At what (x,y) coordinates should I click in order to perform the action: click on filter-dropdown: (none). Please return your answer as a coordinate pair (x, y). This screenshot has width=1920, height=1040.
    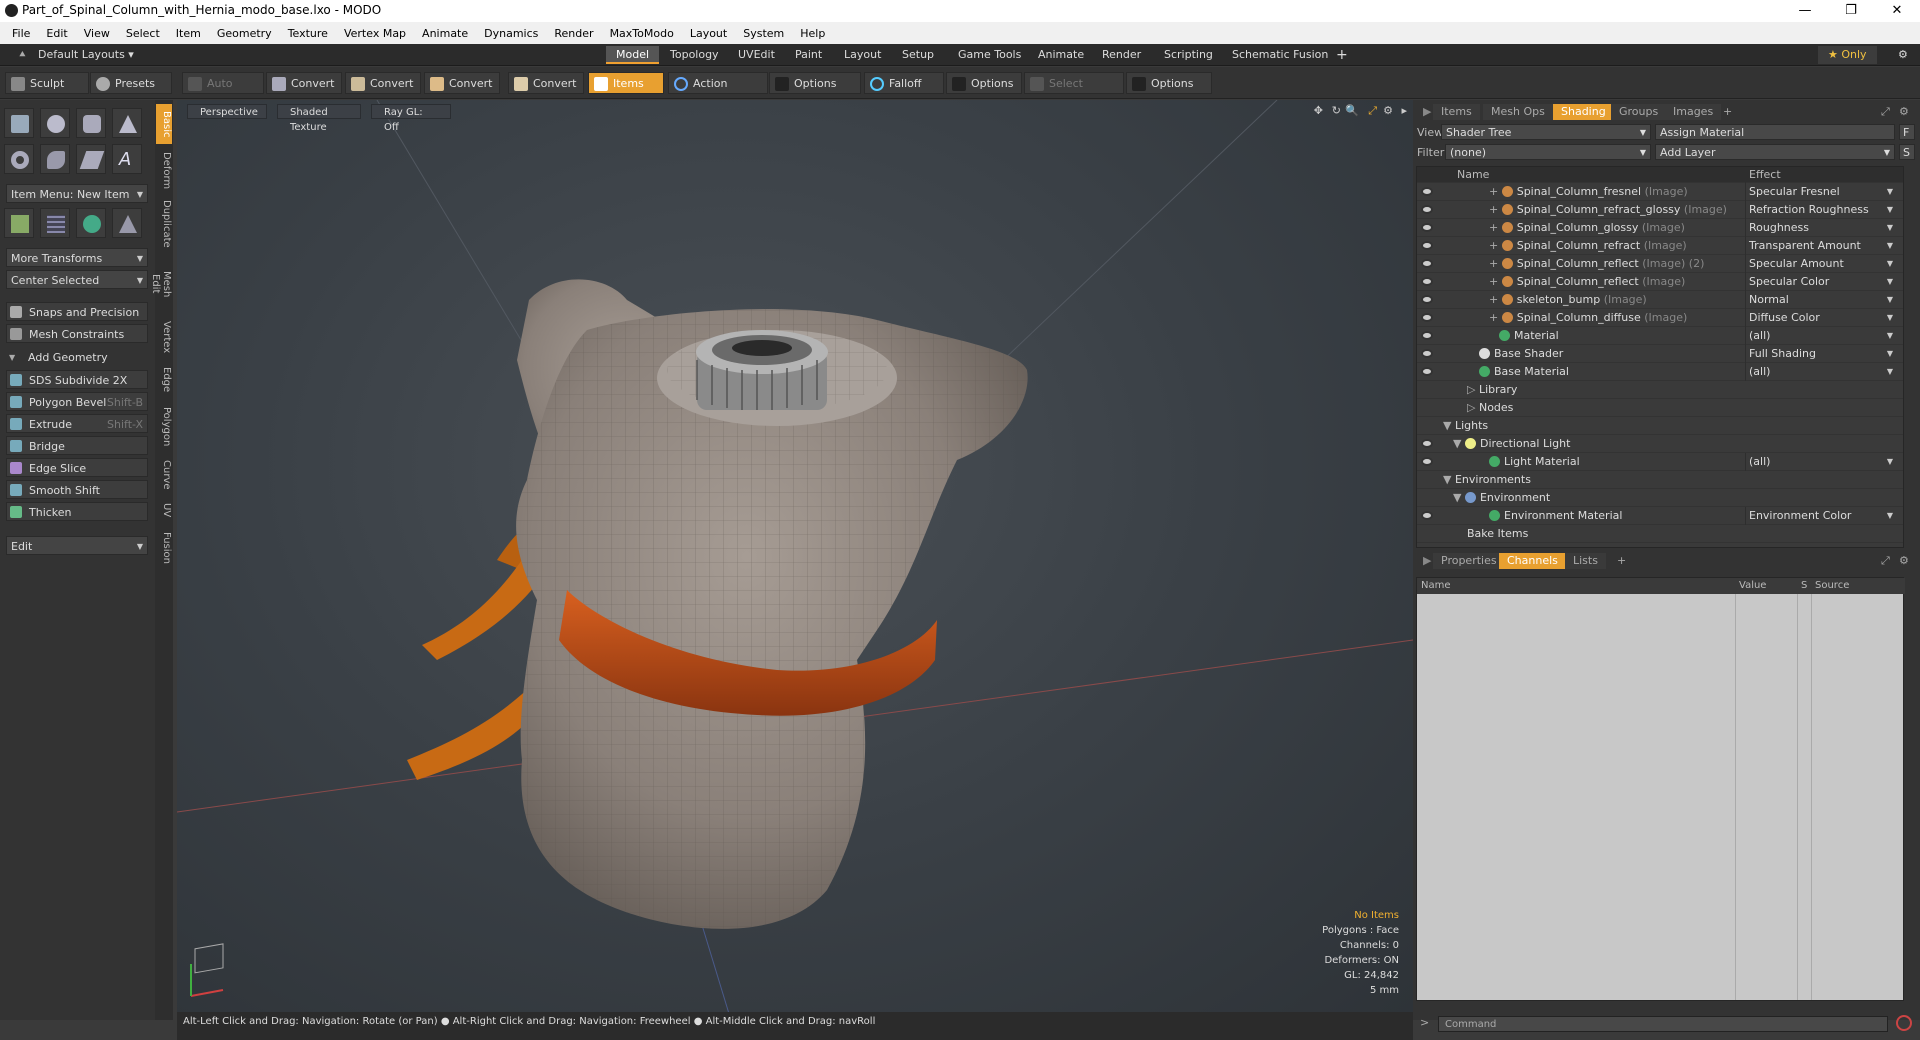
    Looking at the image, I should click on (1548, 152).